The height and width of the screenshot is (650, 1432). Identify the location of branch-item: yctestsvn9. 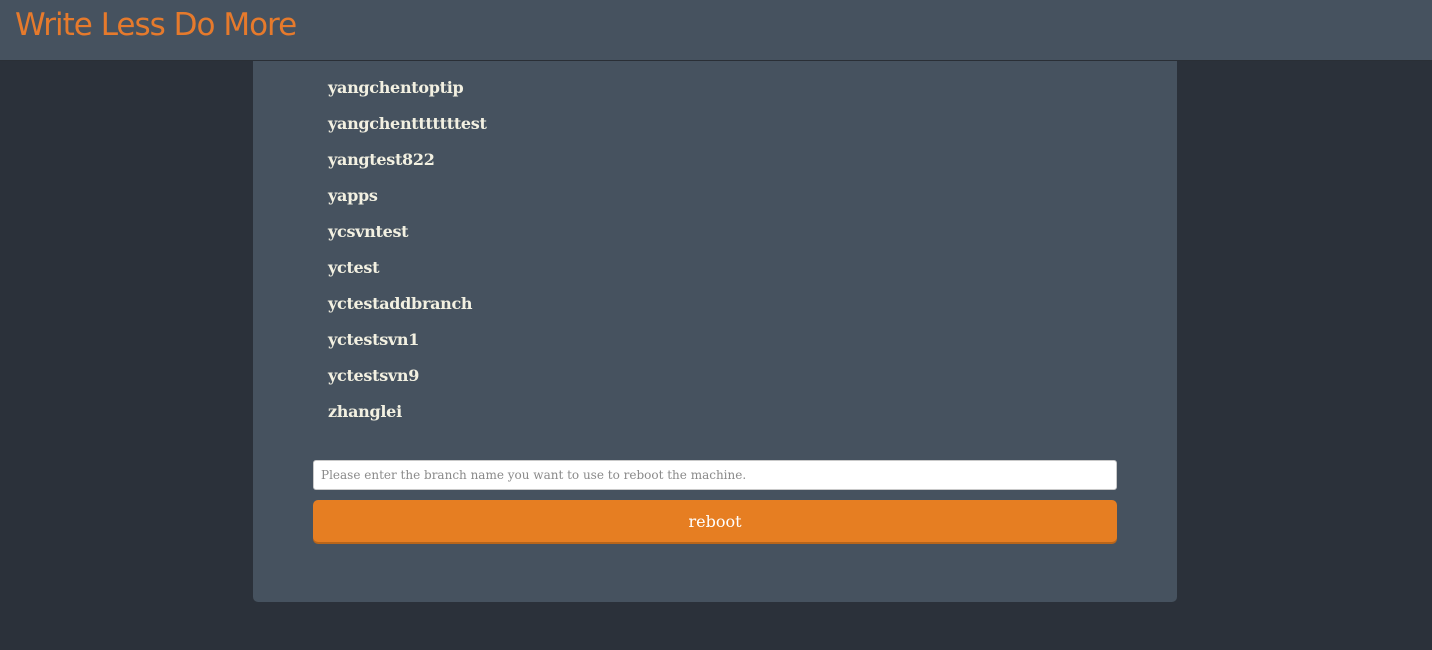
(407, 382).